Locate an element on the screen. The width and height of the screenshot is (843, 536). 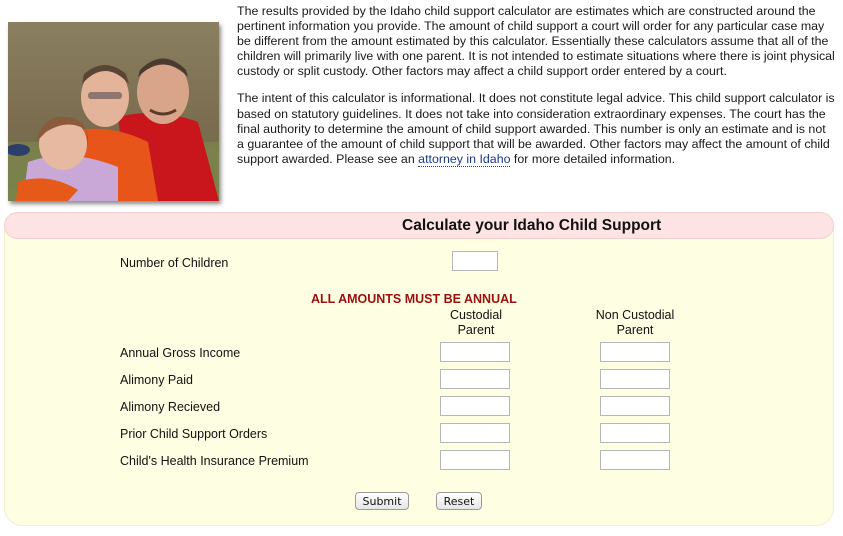
alimony-received-noncustodial-input is located at coordinates (635, 406).